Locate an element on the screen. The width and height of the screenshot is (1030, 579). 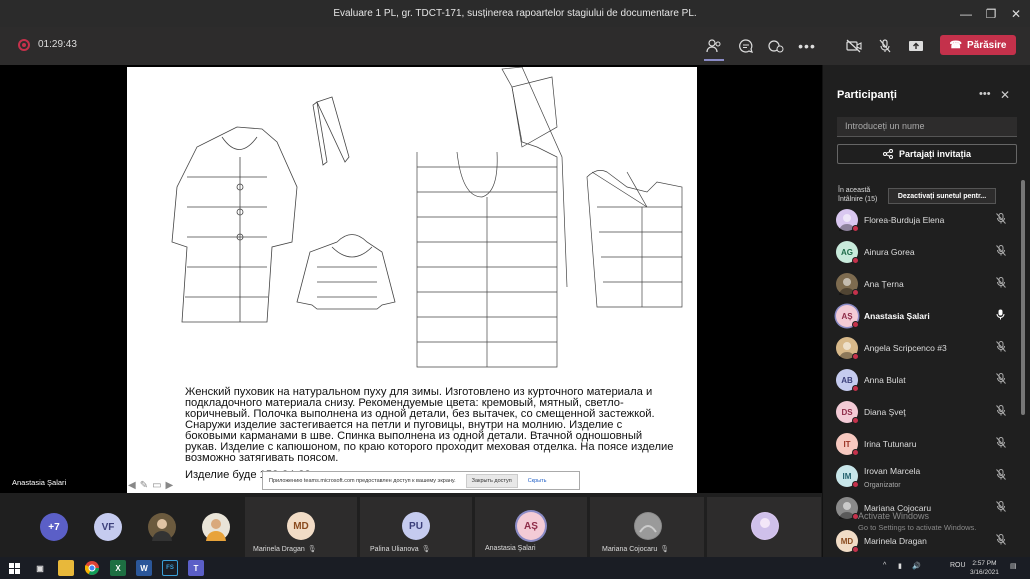
mic-toggle-button is located at coordinates (885, 46).